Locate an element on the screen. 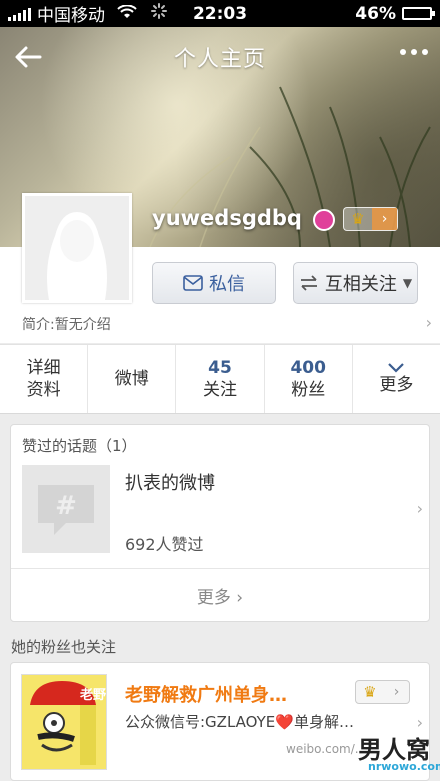 The height and width of the screenshot is (781, 440). tab-weibo: 微博 is located at coordinates (132, 379).